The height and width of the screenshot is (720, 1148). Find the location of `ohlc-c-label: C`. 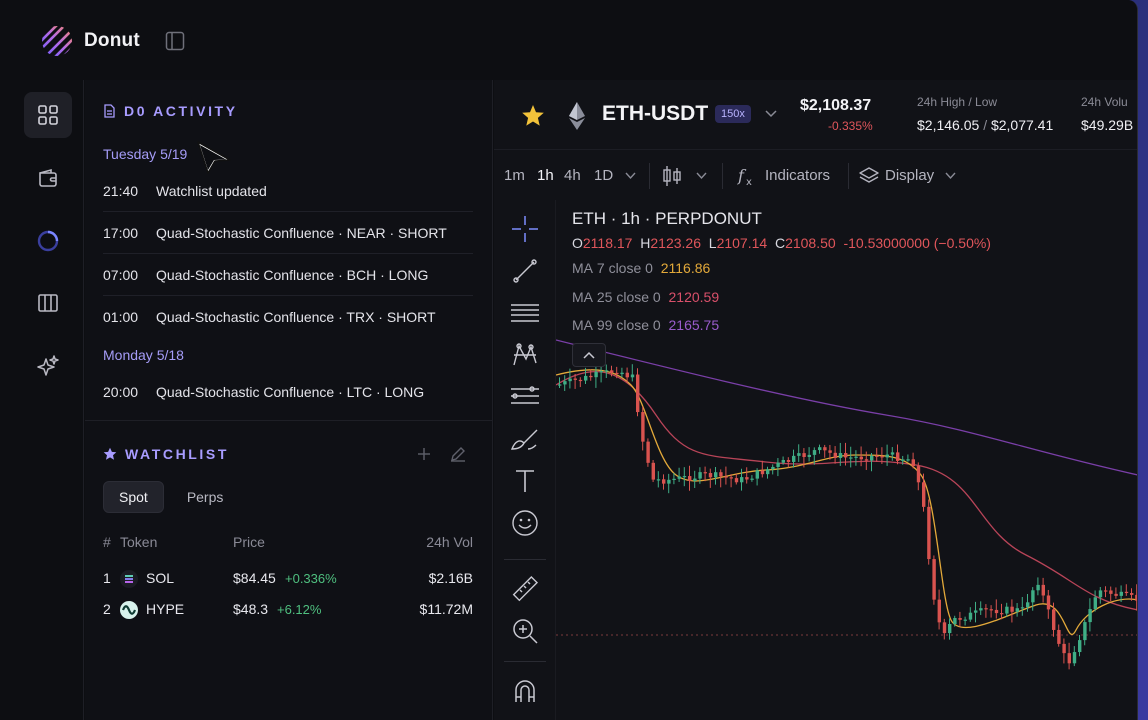

ohlc-c-label: C is located at coordinates (780, 243).